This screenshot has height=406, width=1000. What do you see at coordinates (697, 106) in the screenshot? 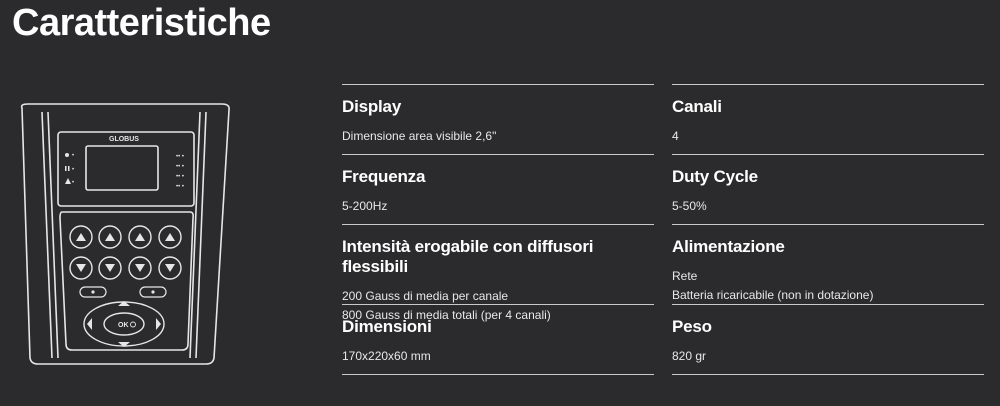
I see `spec-label: Canali` at bounding box center [697, 106].